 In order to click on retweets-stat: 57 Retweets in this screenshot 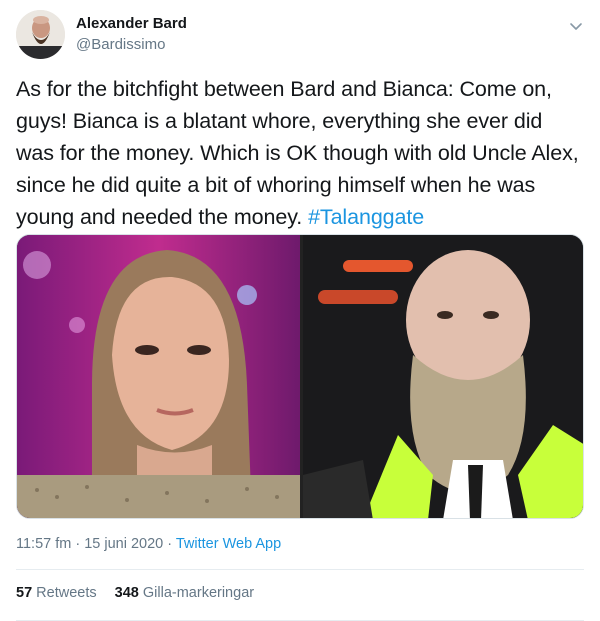, I will do `click(56, 593)`.